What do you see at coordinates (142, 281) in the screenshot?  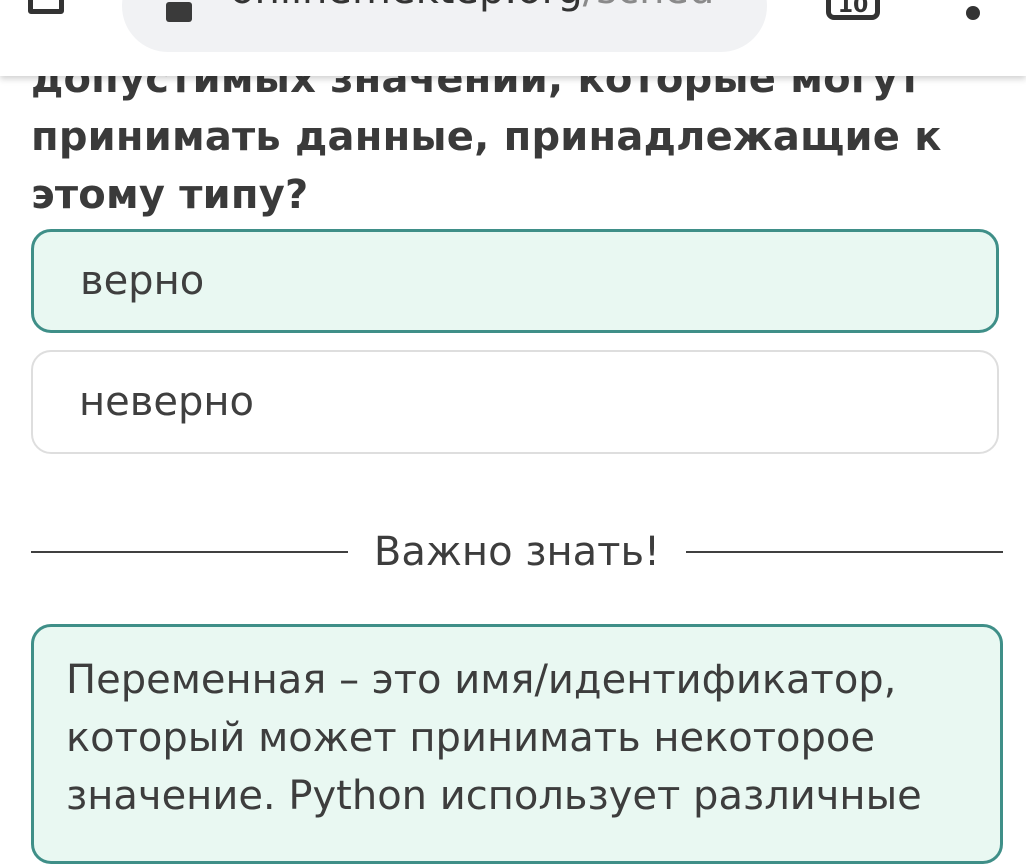 I see `answer-option-label: верно` at bounding box center [142, 281].